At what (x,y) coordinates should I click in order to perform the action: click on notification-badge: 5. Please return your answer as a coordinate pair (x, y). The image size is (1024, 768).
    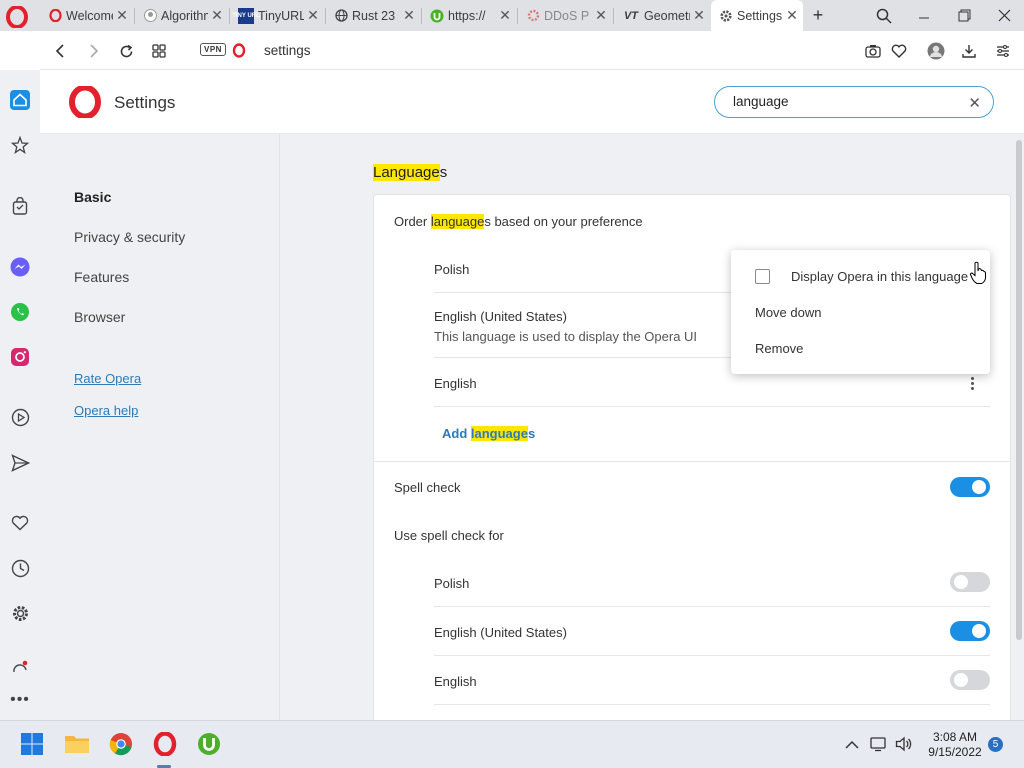
    Looking at the image, I should click on (995, 744).